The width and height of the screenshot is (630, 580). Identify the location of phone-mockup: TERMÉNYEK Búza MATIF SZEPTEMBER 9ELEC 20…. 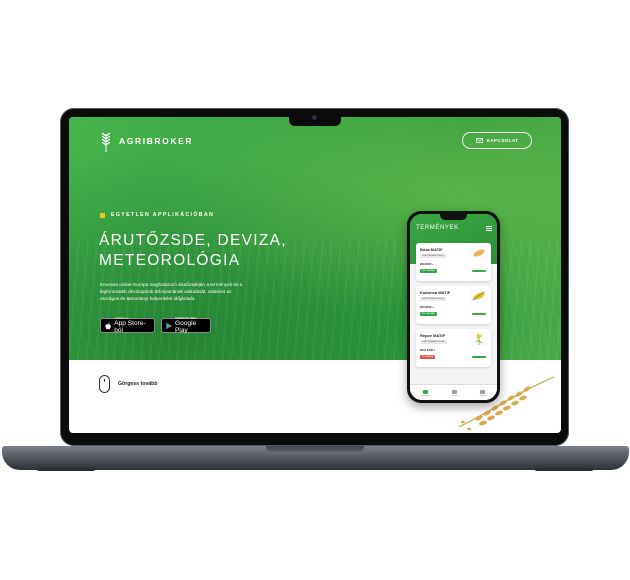
(453, 307).